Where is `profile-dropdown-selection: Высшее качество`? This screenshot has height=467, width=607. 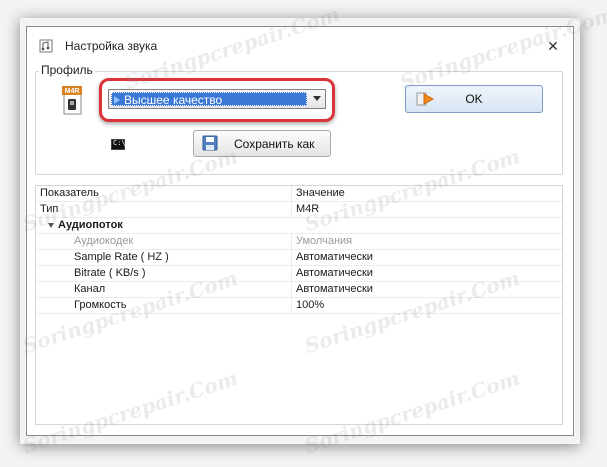
profile-dropdown-selection: Высшее качество is located at coordinates (209, 99).